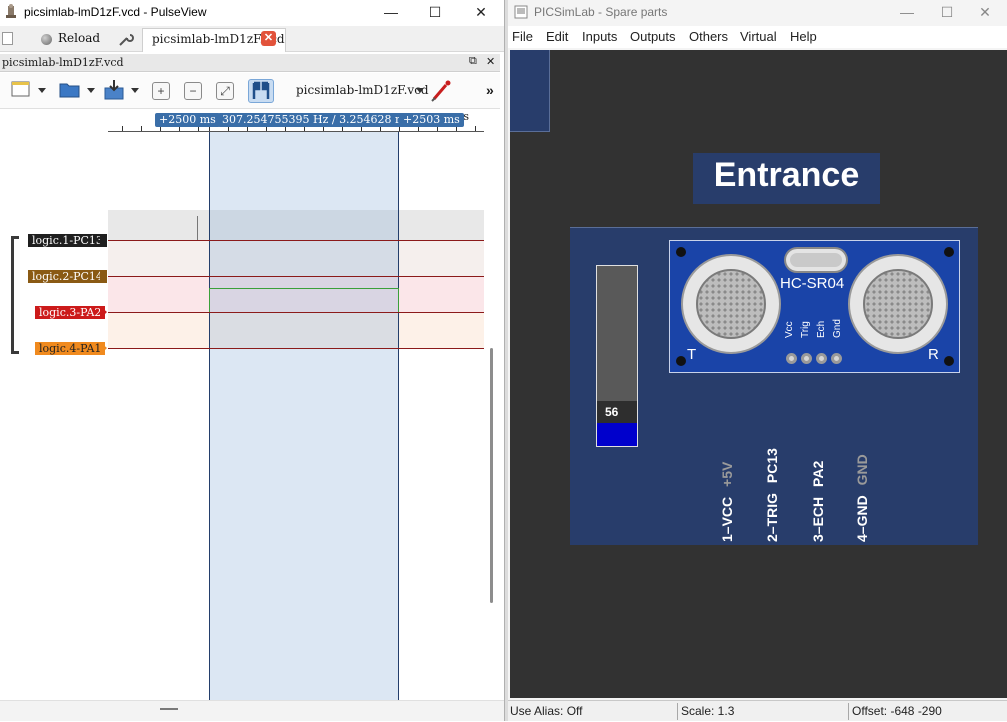 The height and width of the screenshot is (722, 1007). What do you see at coordinates (70, 348) in the screenshot?
I see `channel-label-pa1: logic.4-PA1` at bounding box center [70, 348].